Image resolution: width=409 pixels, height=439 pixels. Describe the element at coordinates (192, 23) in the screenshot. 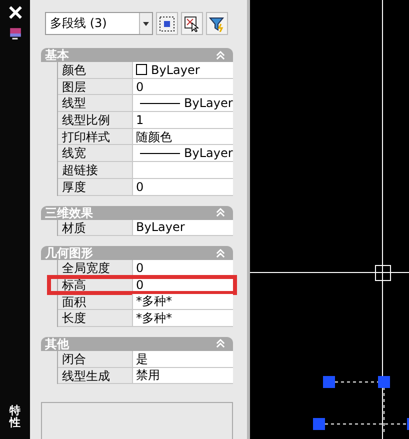

I see `select-objects-button` at that location.